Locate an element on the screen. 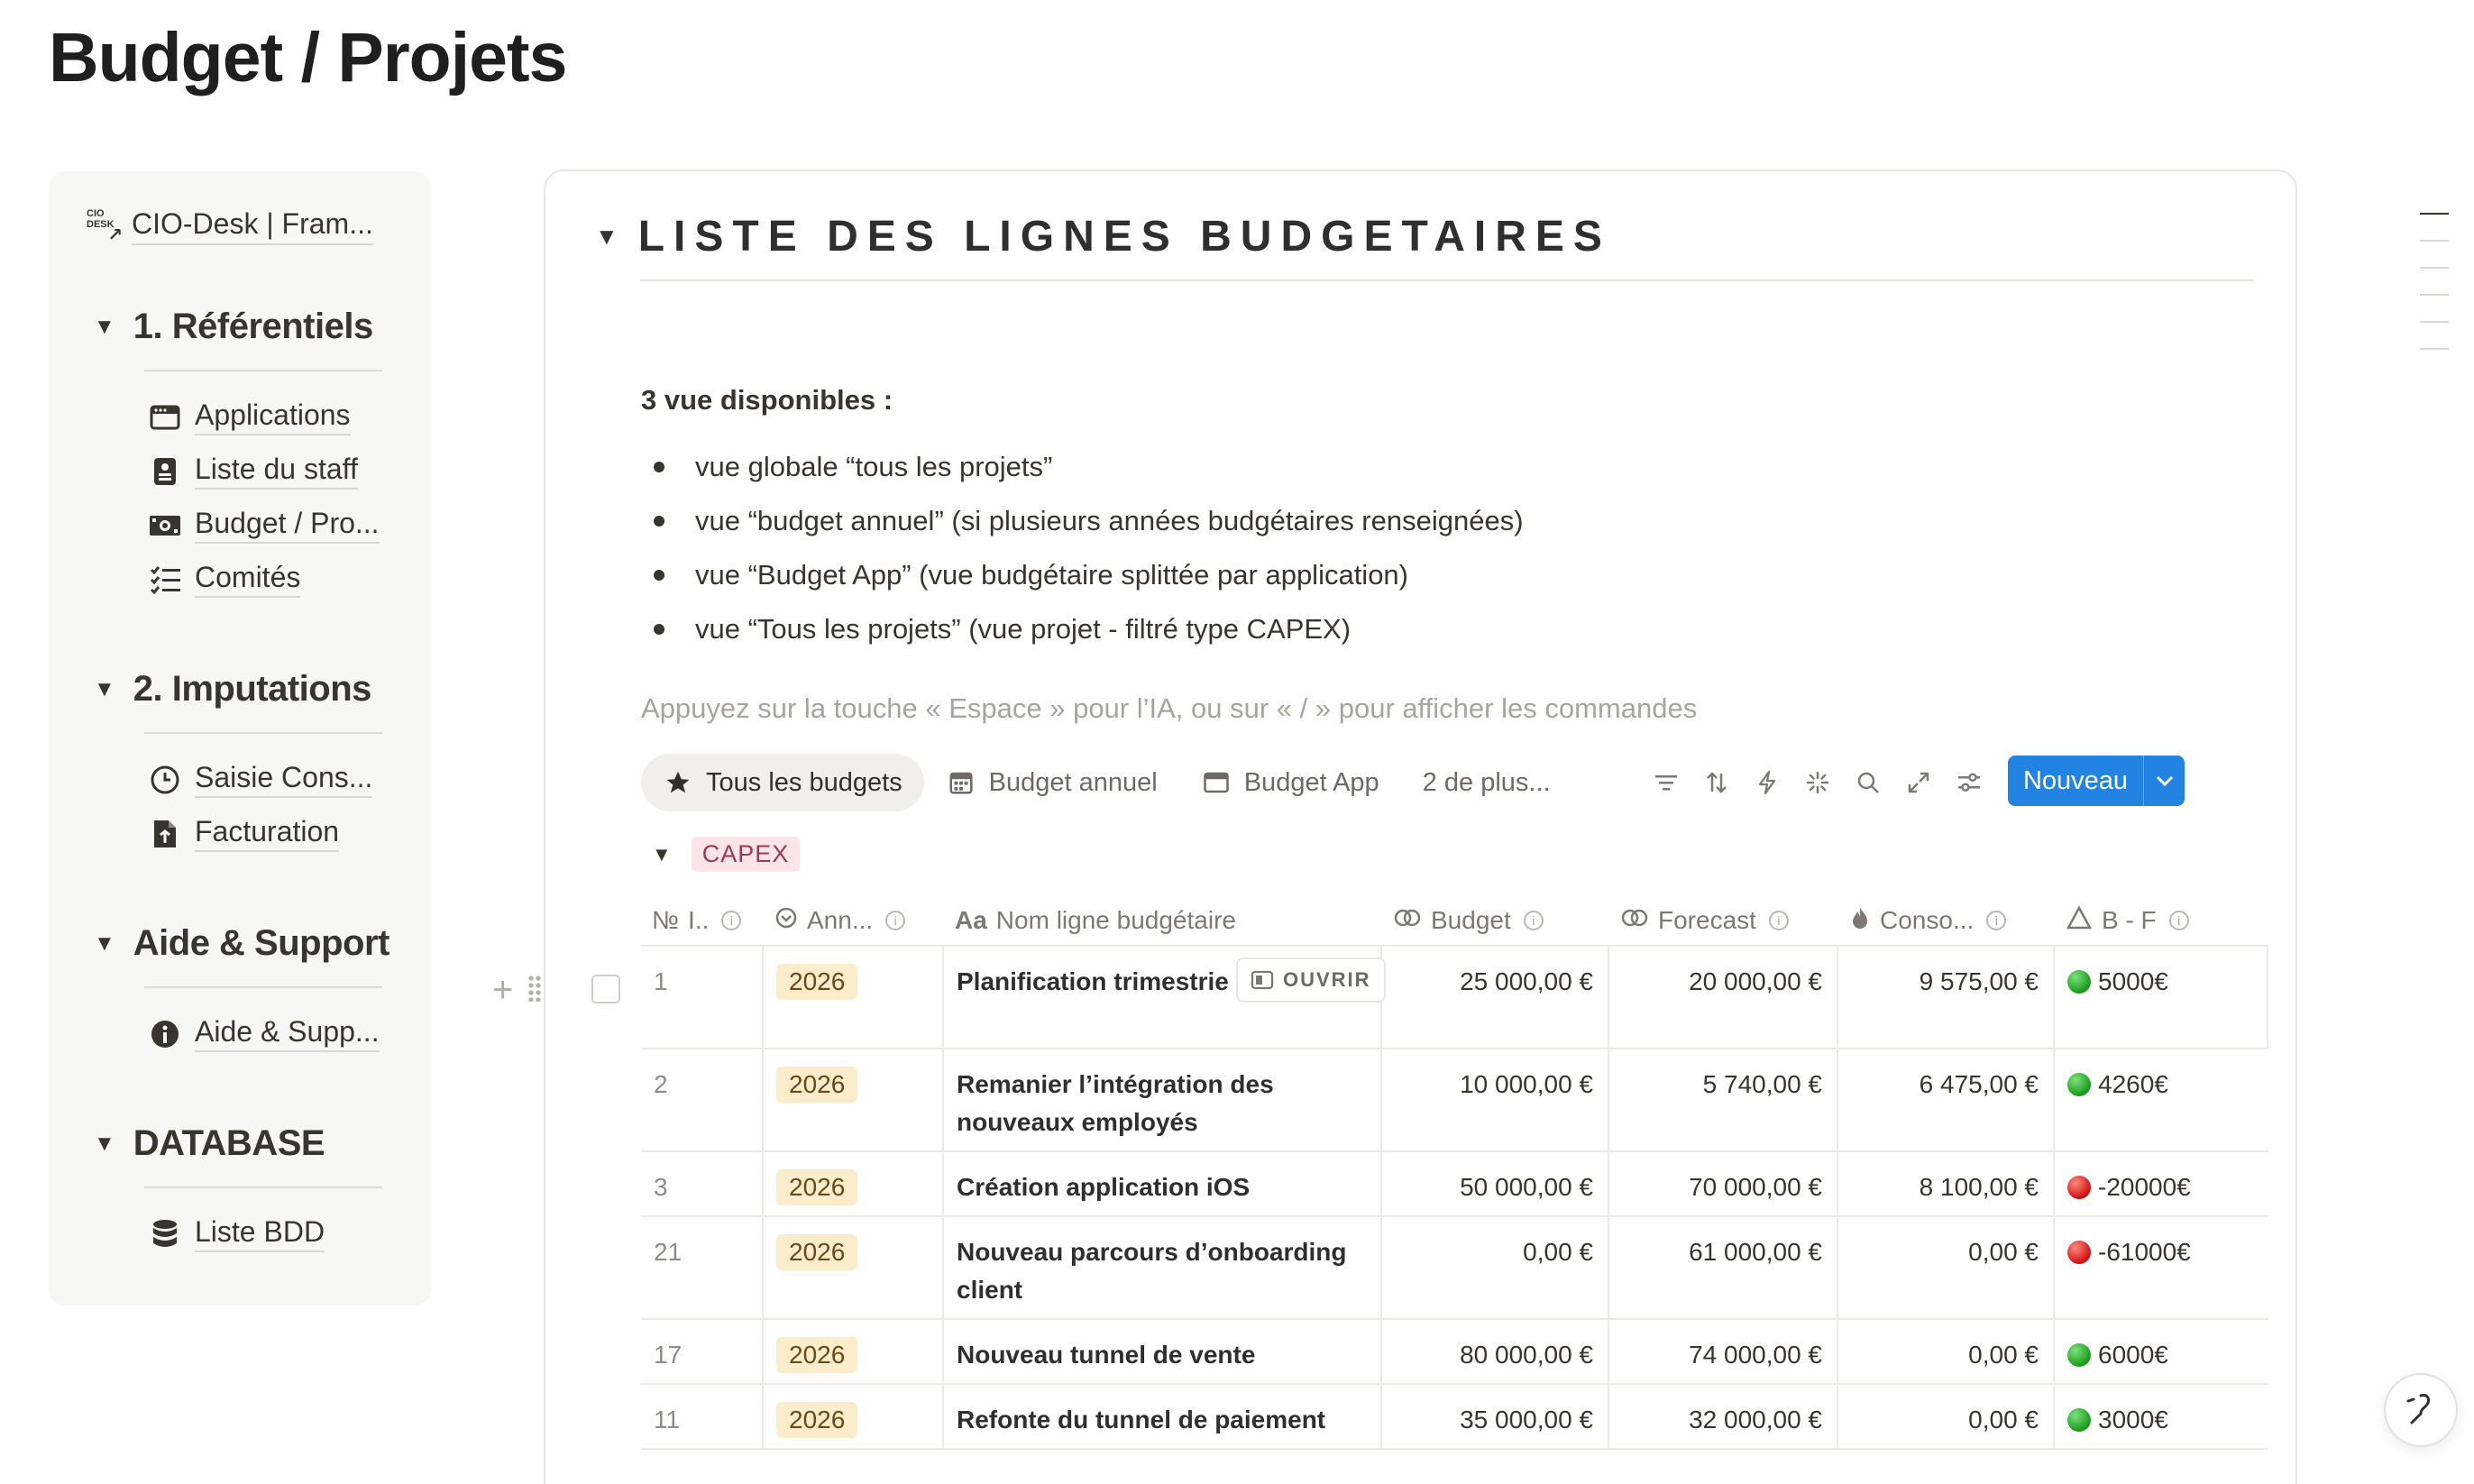  view-tab-tous-les-budgets: Tous les budgets is located at coordinates (782, 782).